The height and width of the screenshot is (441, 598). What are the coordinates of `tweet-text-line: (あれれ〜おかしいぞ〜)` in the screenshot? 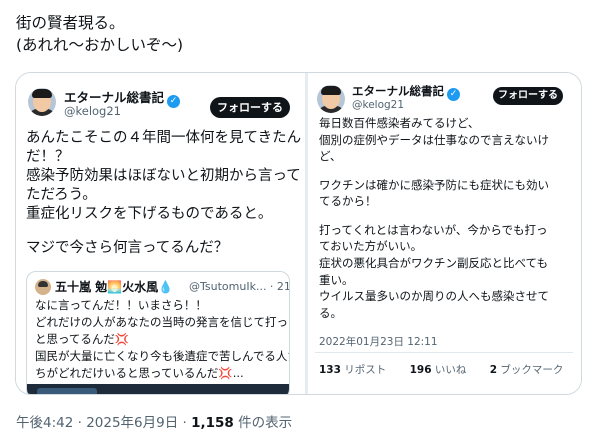 It's located at (100, 45).